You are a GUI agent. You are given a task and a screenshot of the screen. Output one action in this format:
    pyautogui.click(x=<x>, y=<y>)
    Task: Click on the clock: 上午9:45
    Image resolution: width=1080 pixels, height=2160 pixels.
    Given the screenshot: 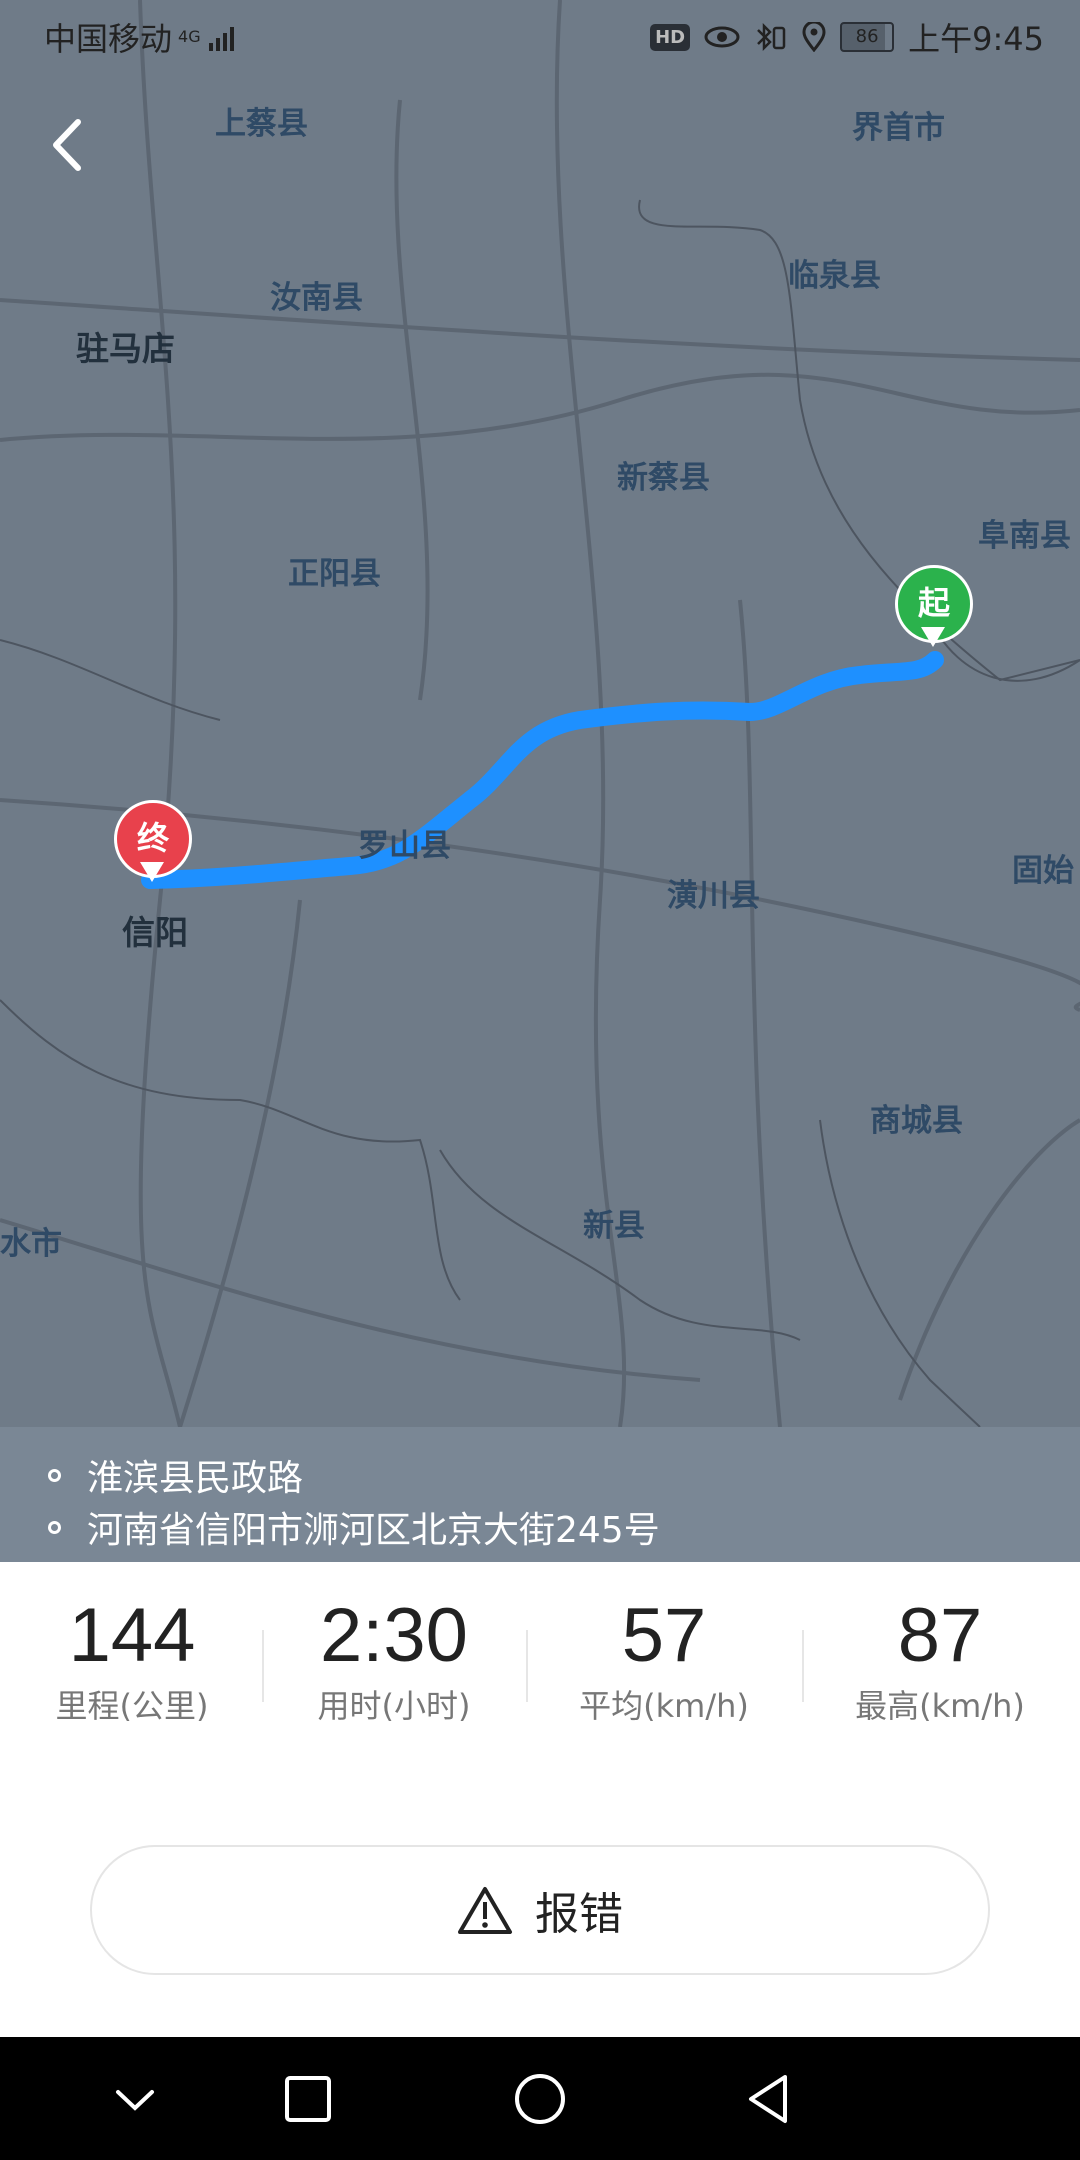 What is the action you would take?
    pyautogui.click(x=976, y=39)
    